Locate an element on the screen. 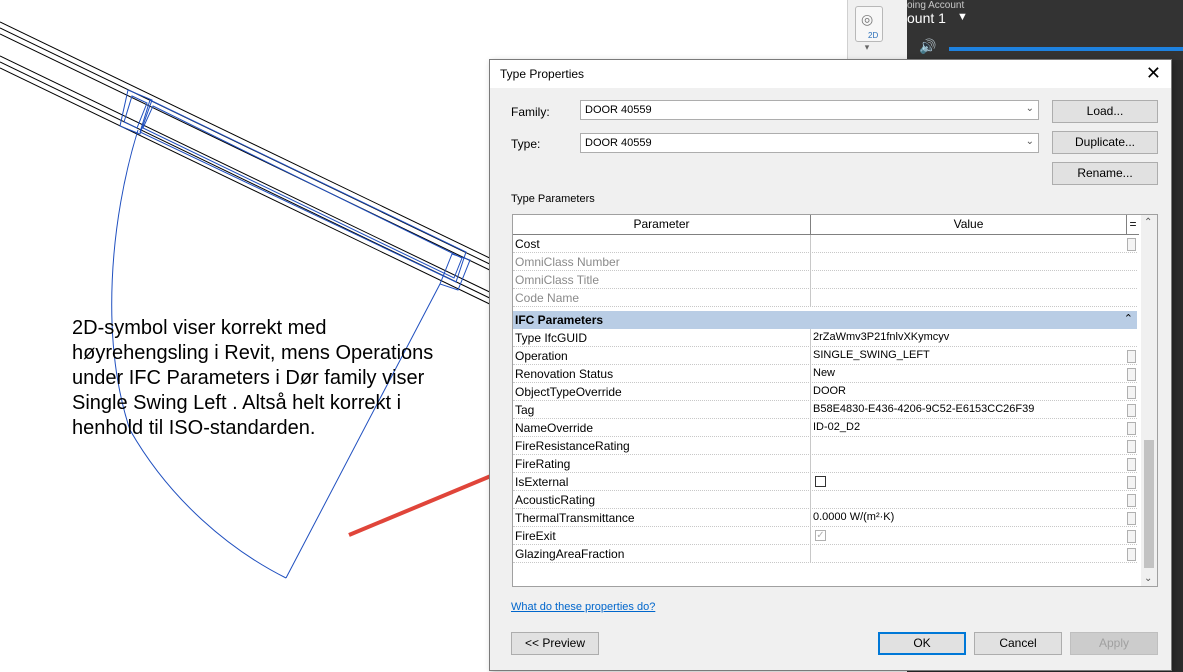 Image resolution: width=1183 pixels, height=672 pixels. table-row: ThermalTransmittance 0.0000 W/(m²·K) is located at coordinates (825, 518).